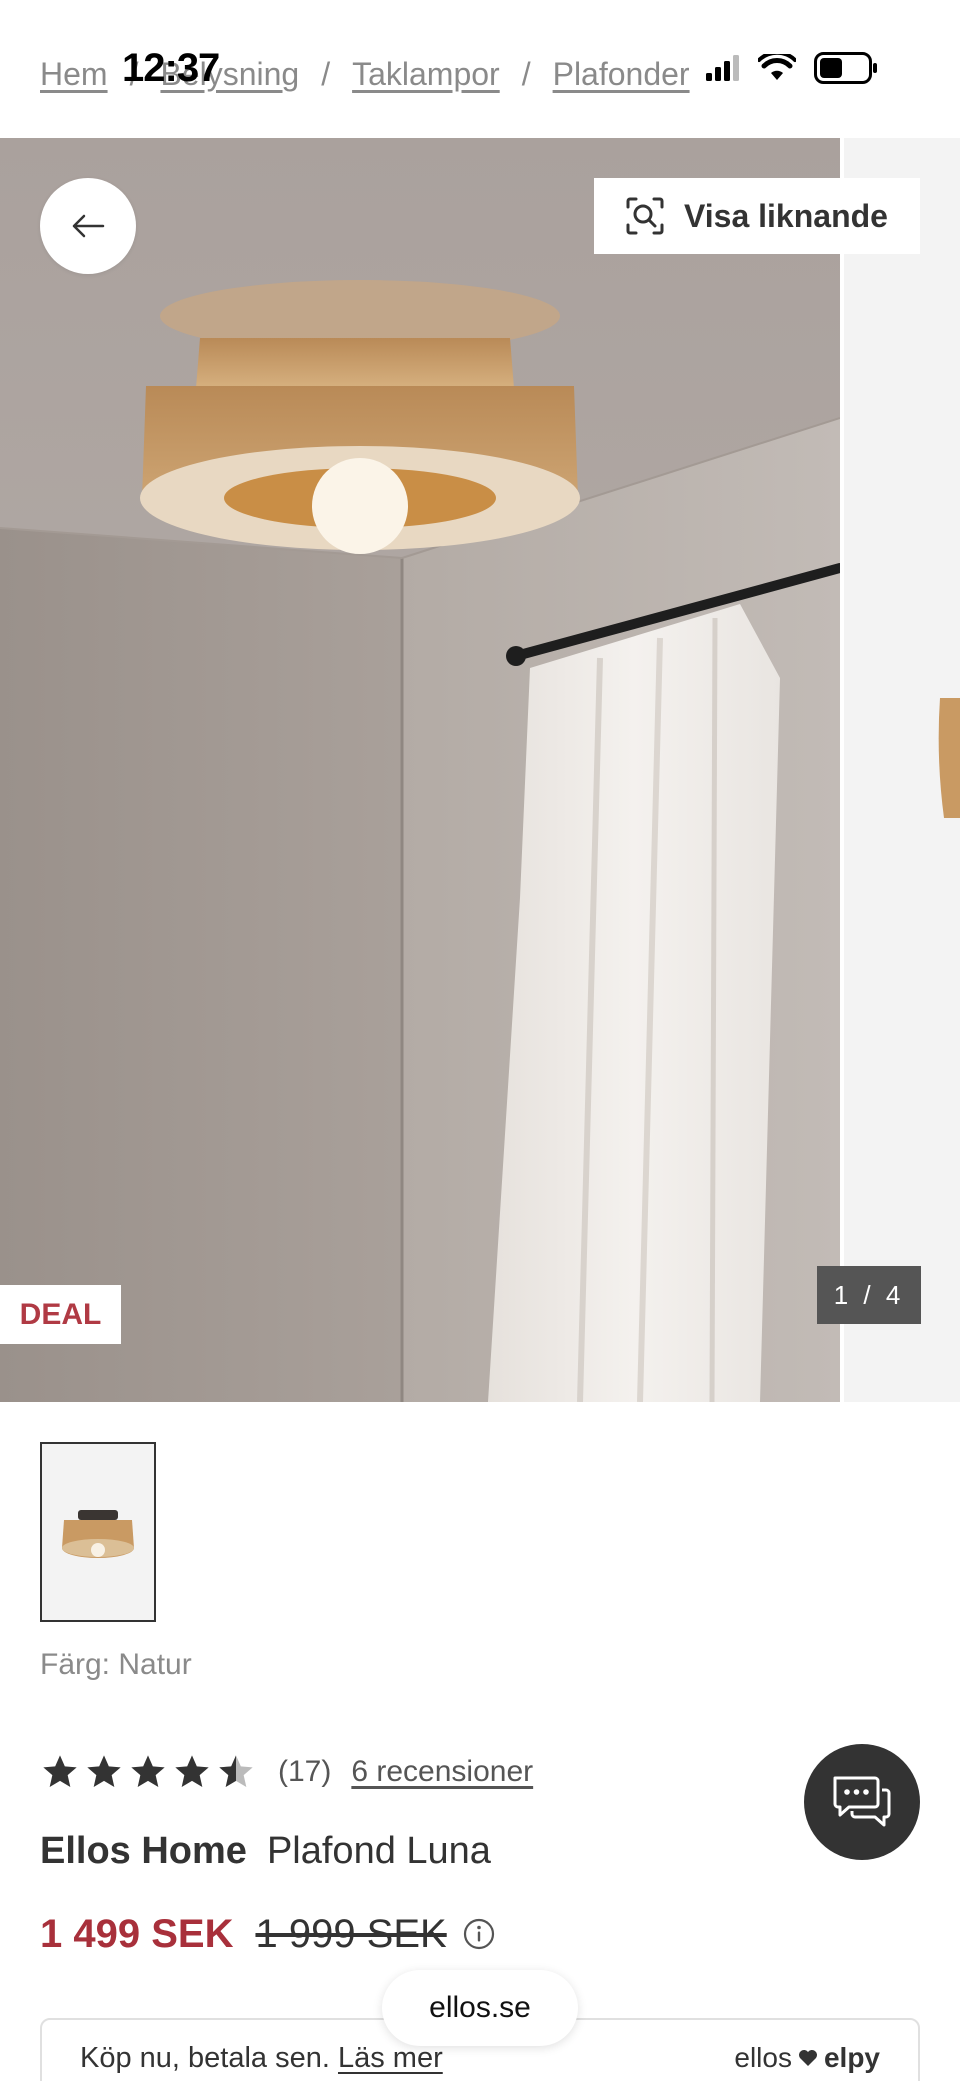 This screenshot has width=960, height=2081. What do you see at coordinates (869, 1295) in the screenshot?
I see `image-counter: 1 / 4` at bounding box center [869, 1295].